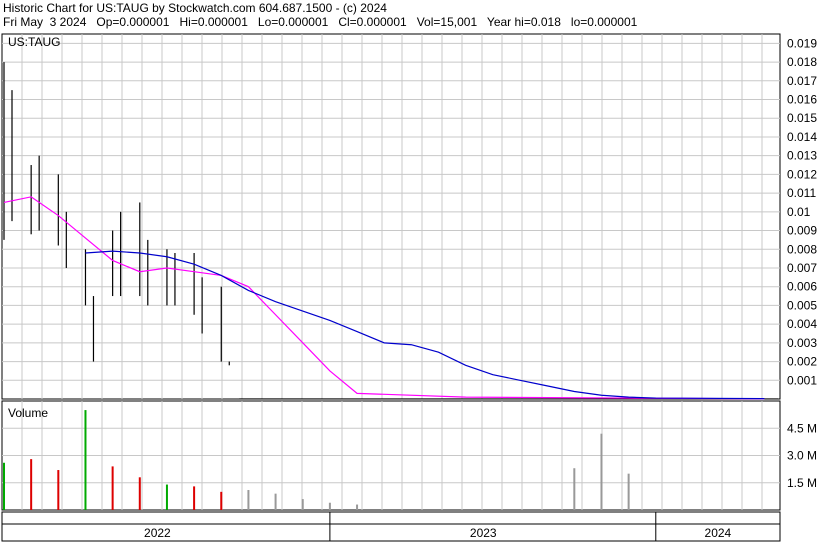 Image resolution: width=830 pixels, height=543 pixels. I want to click on price-tick-label: 0.013, so click(802, 156).